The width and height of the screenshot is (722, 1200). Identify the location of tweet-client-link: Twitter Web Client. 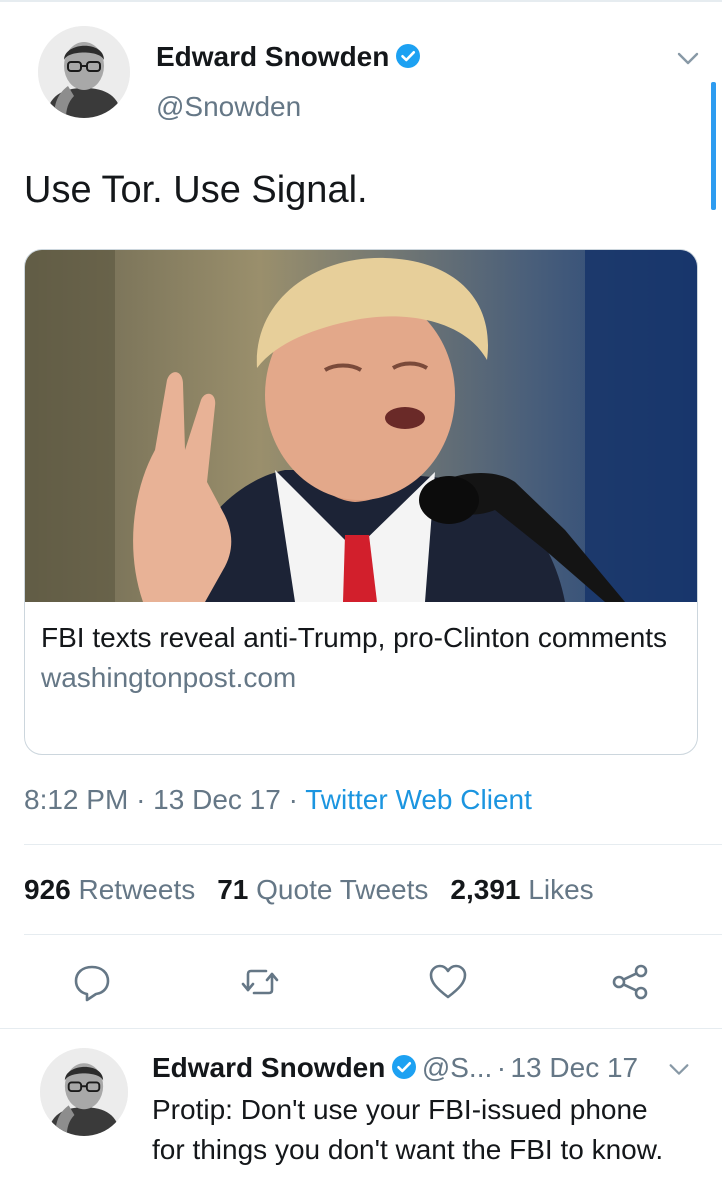
(418, 799).